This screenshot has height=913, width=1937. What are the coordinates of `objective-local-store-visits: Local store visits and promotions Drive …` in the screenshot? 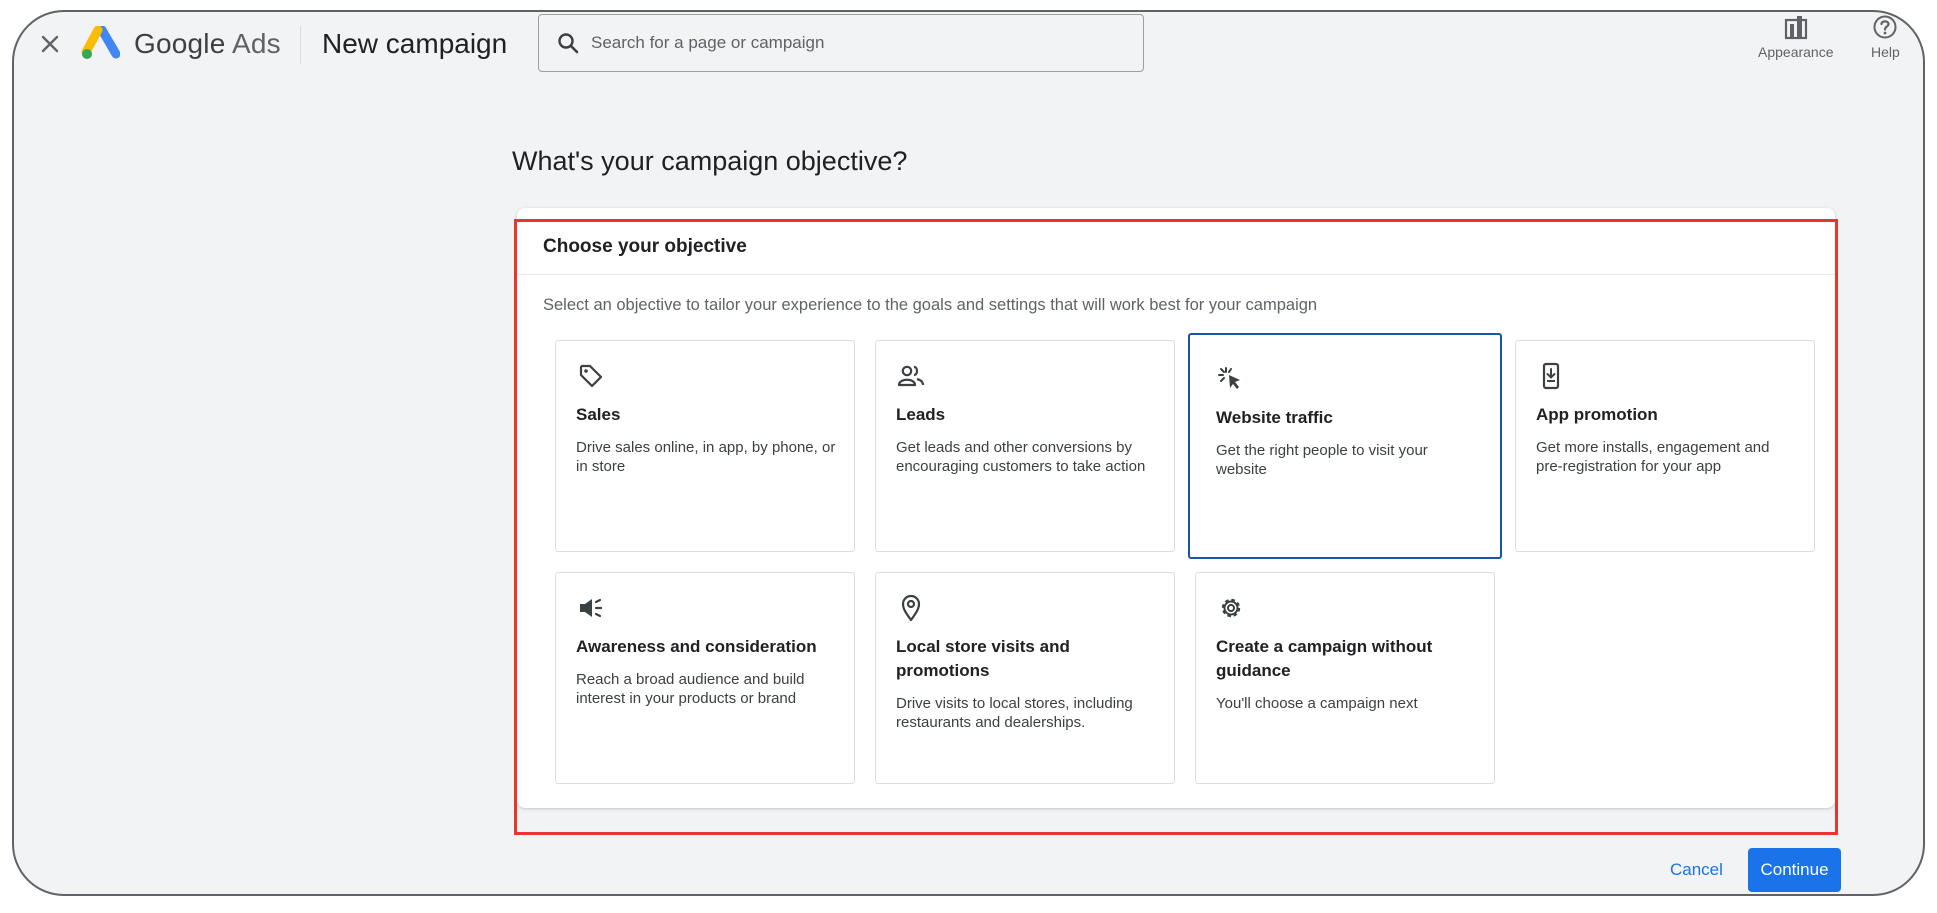 It's located at (1025, 678).